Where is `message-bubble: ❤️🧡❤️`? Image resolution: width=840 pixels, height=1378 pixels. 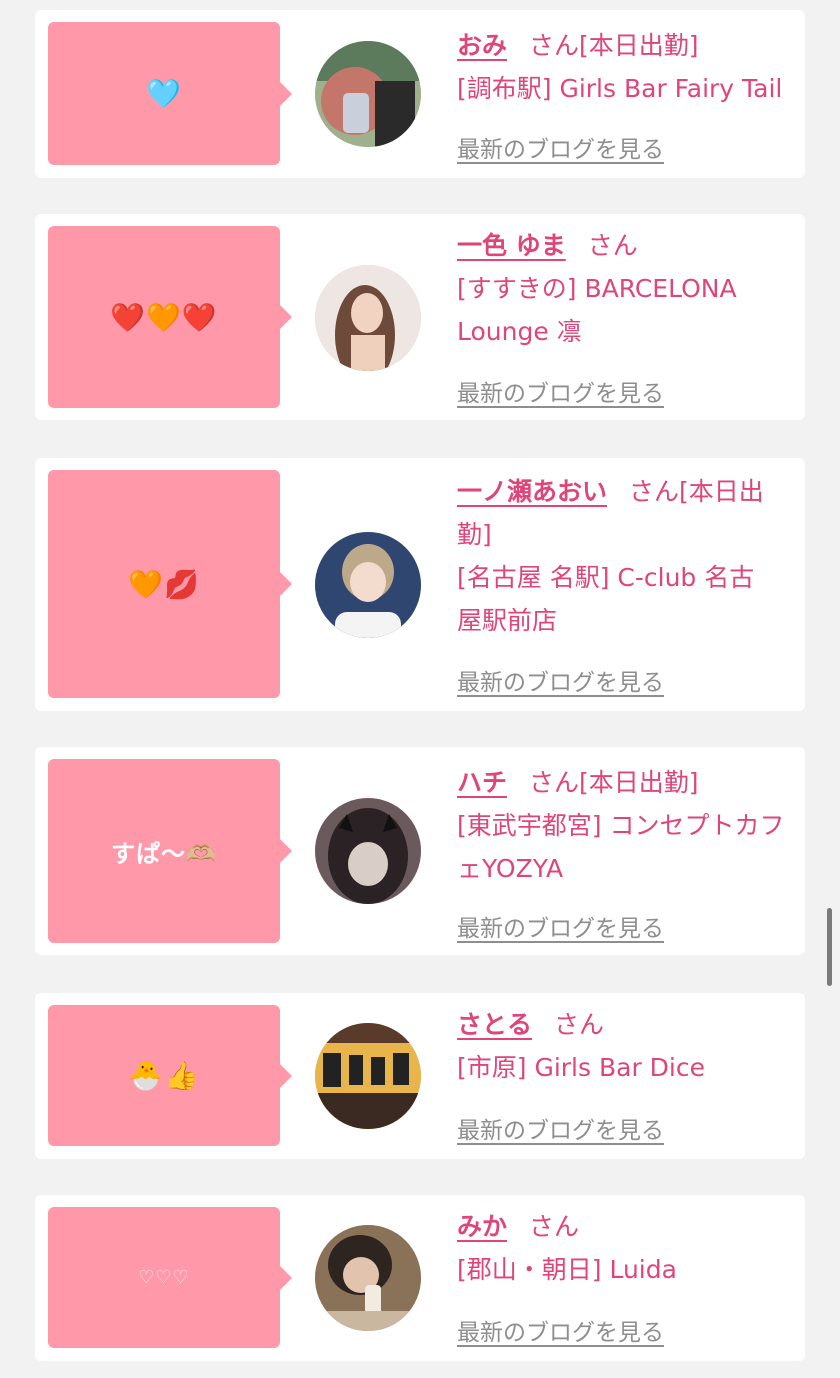 message-bubble: ❤️🧡❤️ is located at coordinates (170, 317).